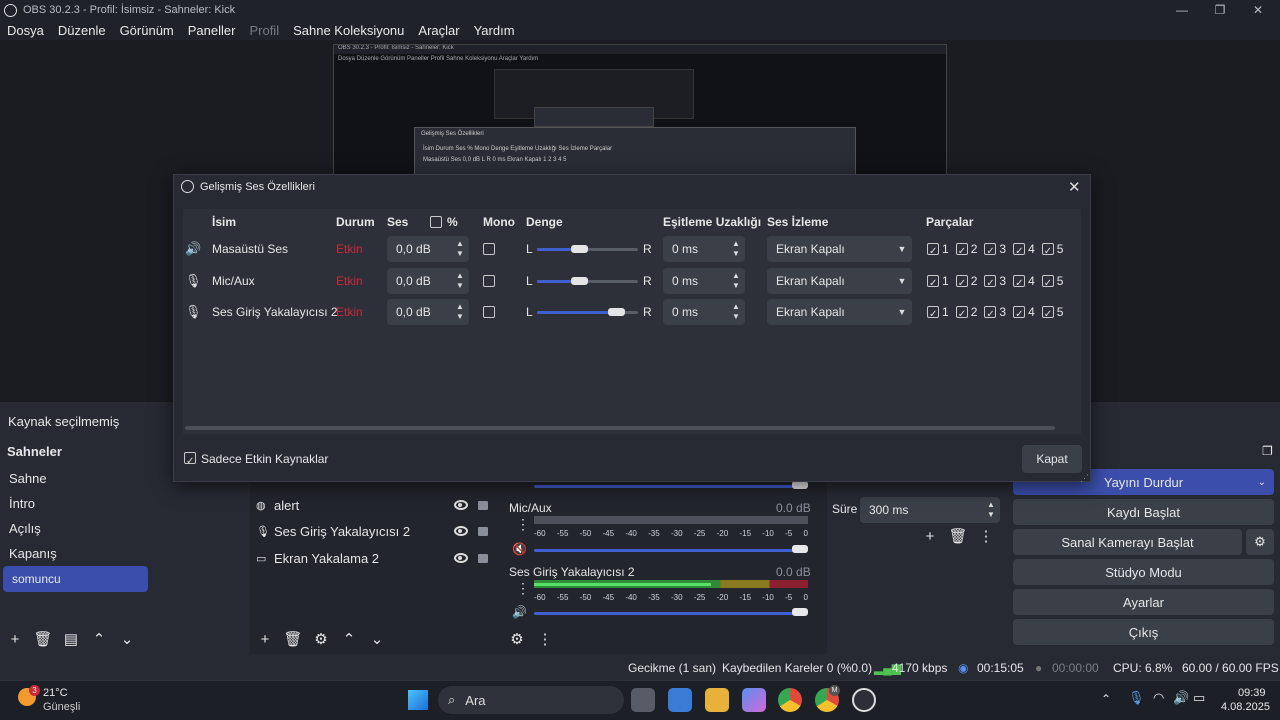 Image resolution: width=1280 pixels, height=720 pixels. What do you see at coordinates (517, 639) in the screenshot?
I see `mixer-settings-gear-icon: ⚙` at bounding box center [517, 639].